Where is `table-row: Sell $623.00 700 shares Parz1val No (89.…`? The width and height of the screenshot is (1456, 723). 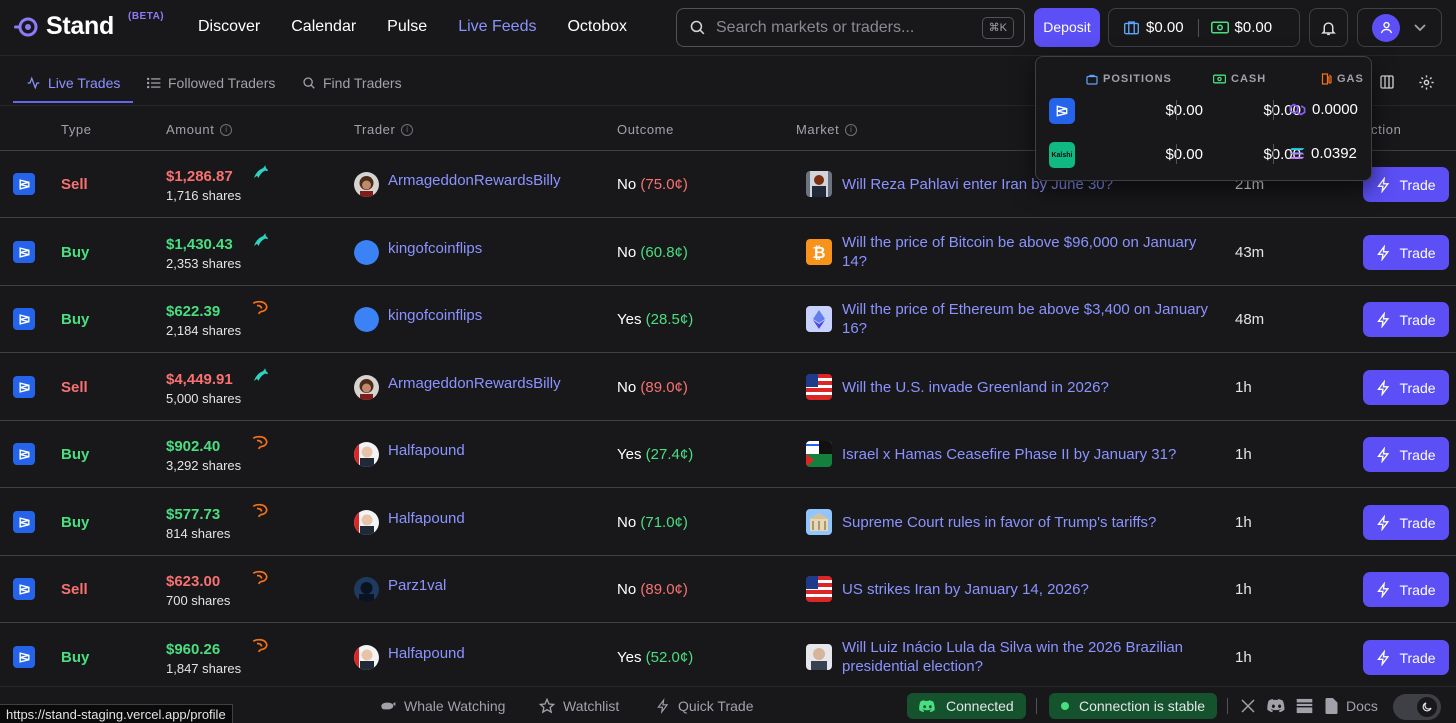
table-row: Sell $623.00 700 shares Parz1val No (89.… is located at coordinates (728, 589).